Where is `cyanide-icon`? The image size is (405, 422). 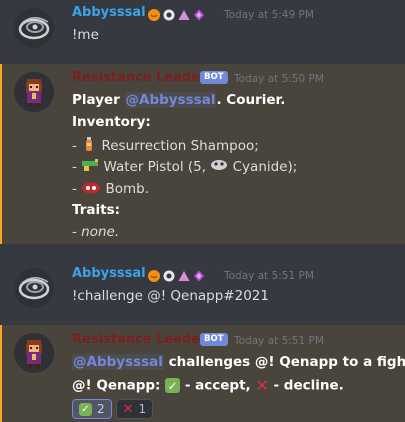 cyanide-icon is located at coordinates (219, 167).